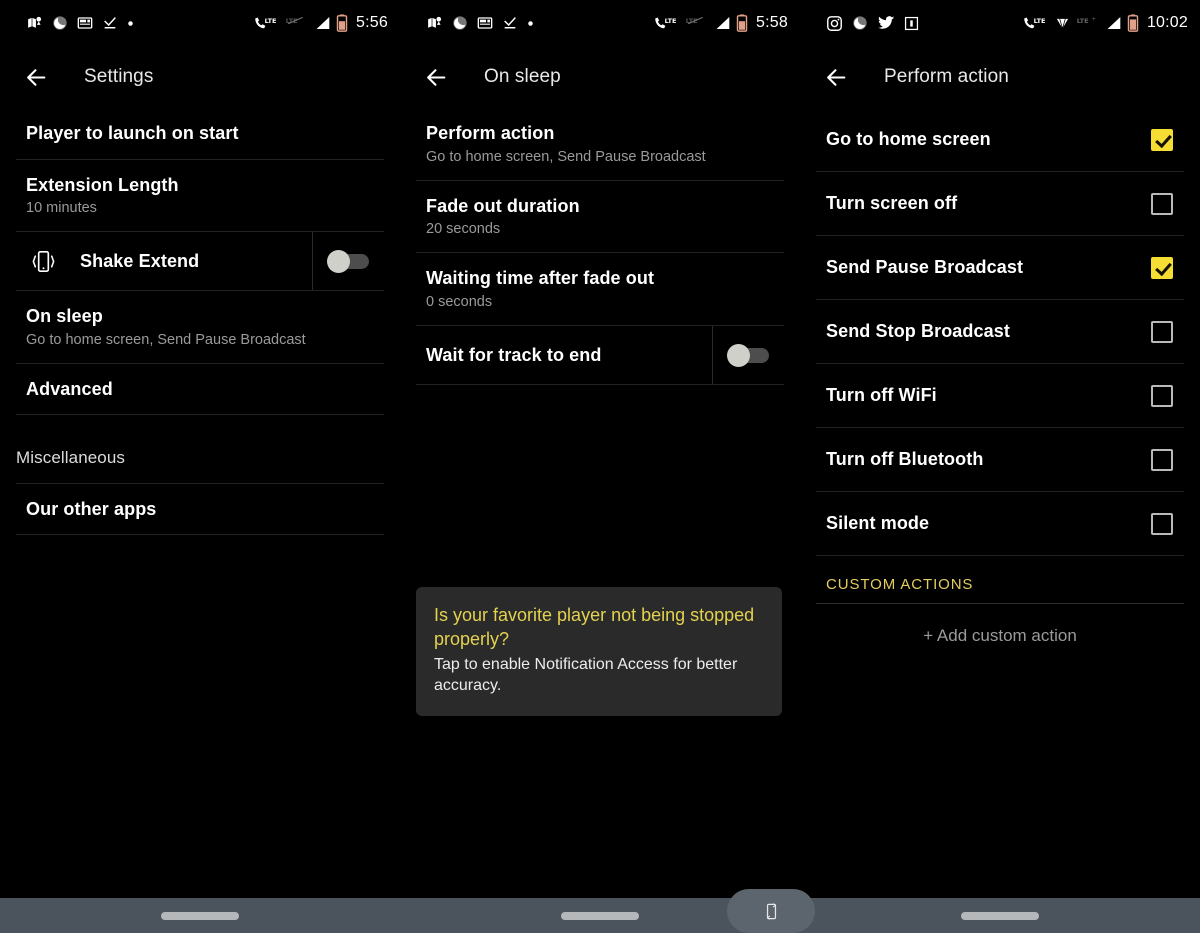 The height and width of the screenshot is (933, 1200). What do you see at coordinates (85, 23) in the screenshot?
I see `news-card-icon` at bounding box center [85, 23].